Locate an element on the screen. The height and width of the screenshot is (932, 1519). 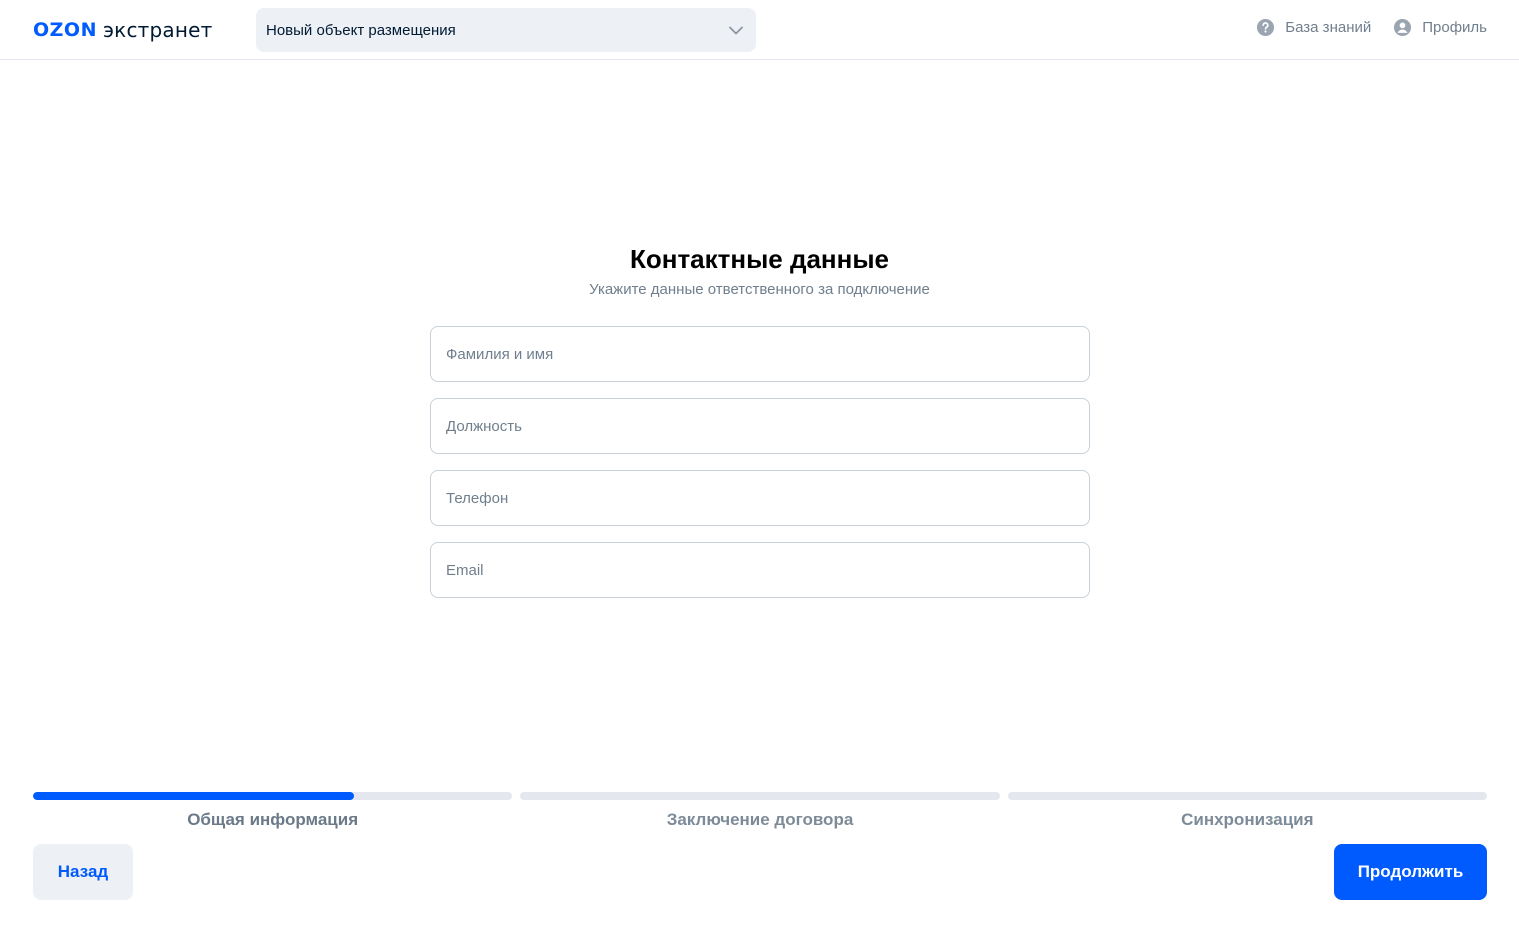
step-label: Общая информация is located at coordinates (273, 819).